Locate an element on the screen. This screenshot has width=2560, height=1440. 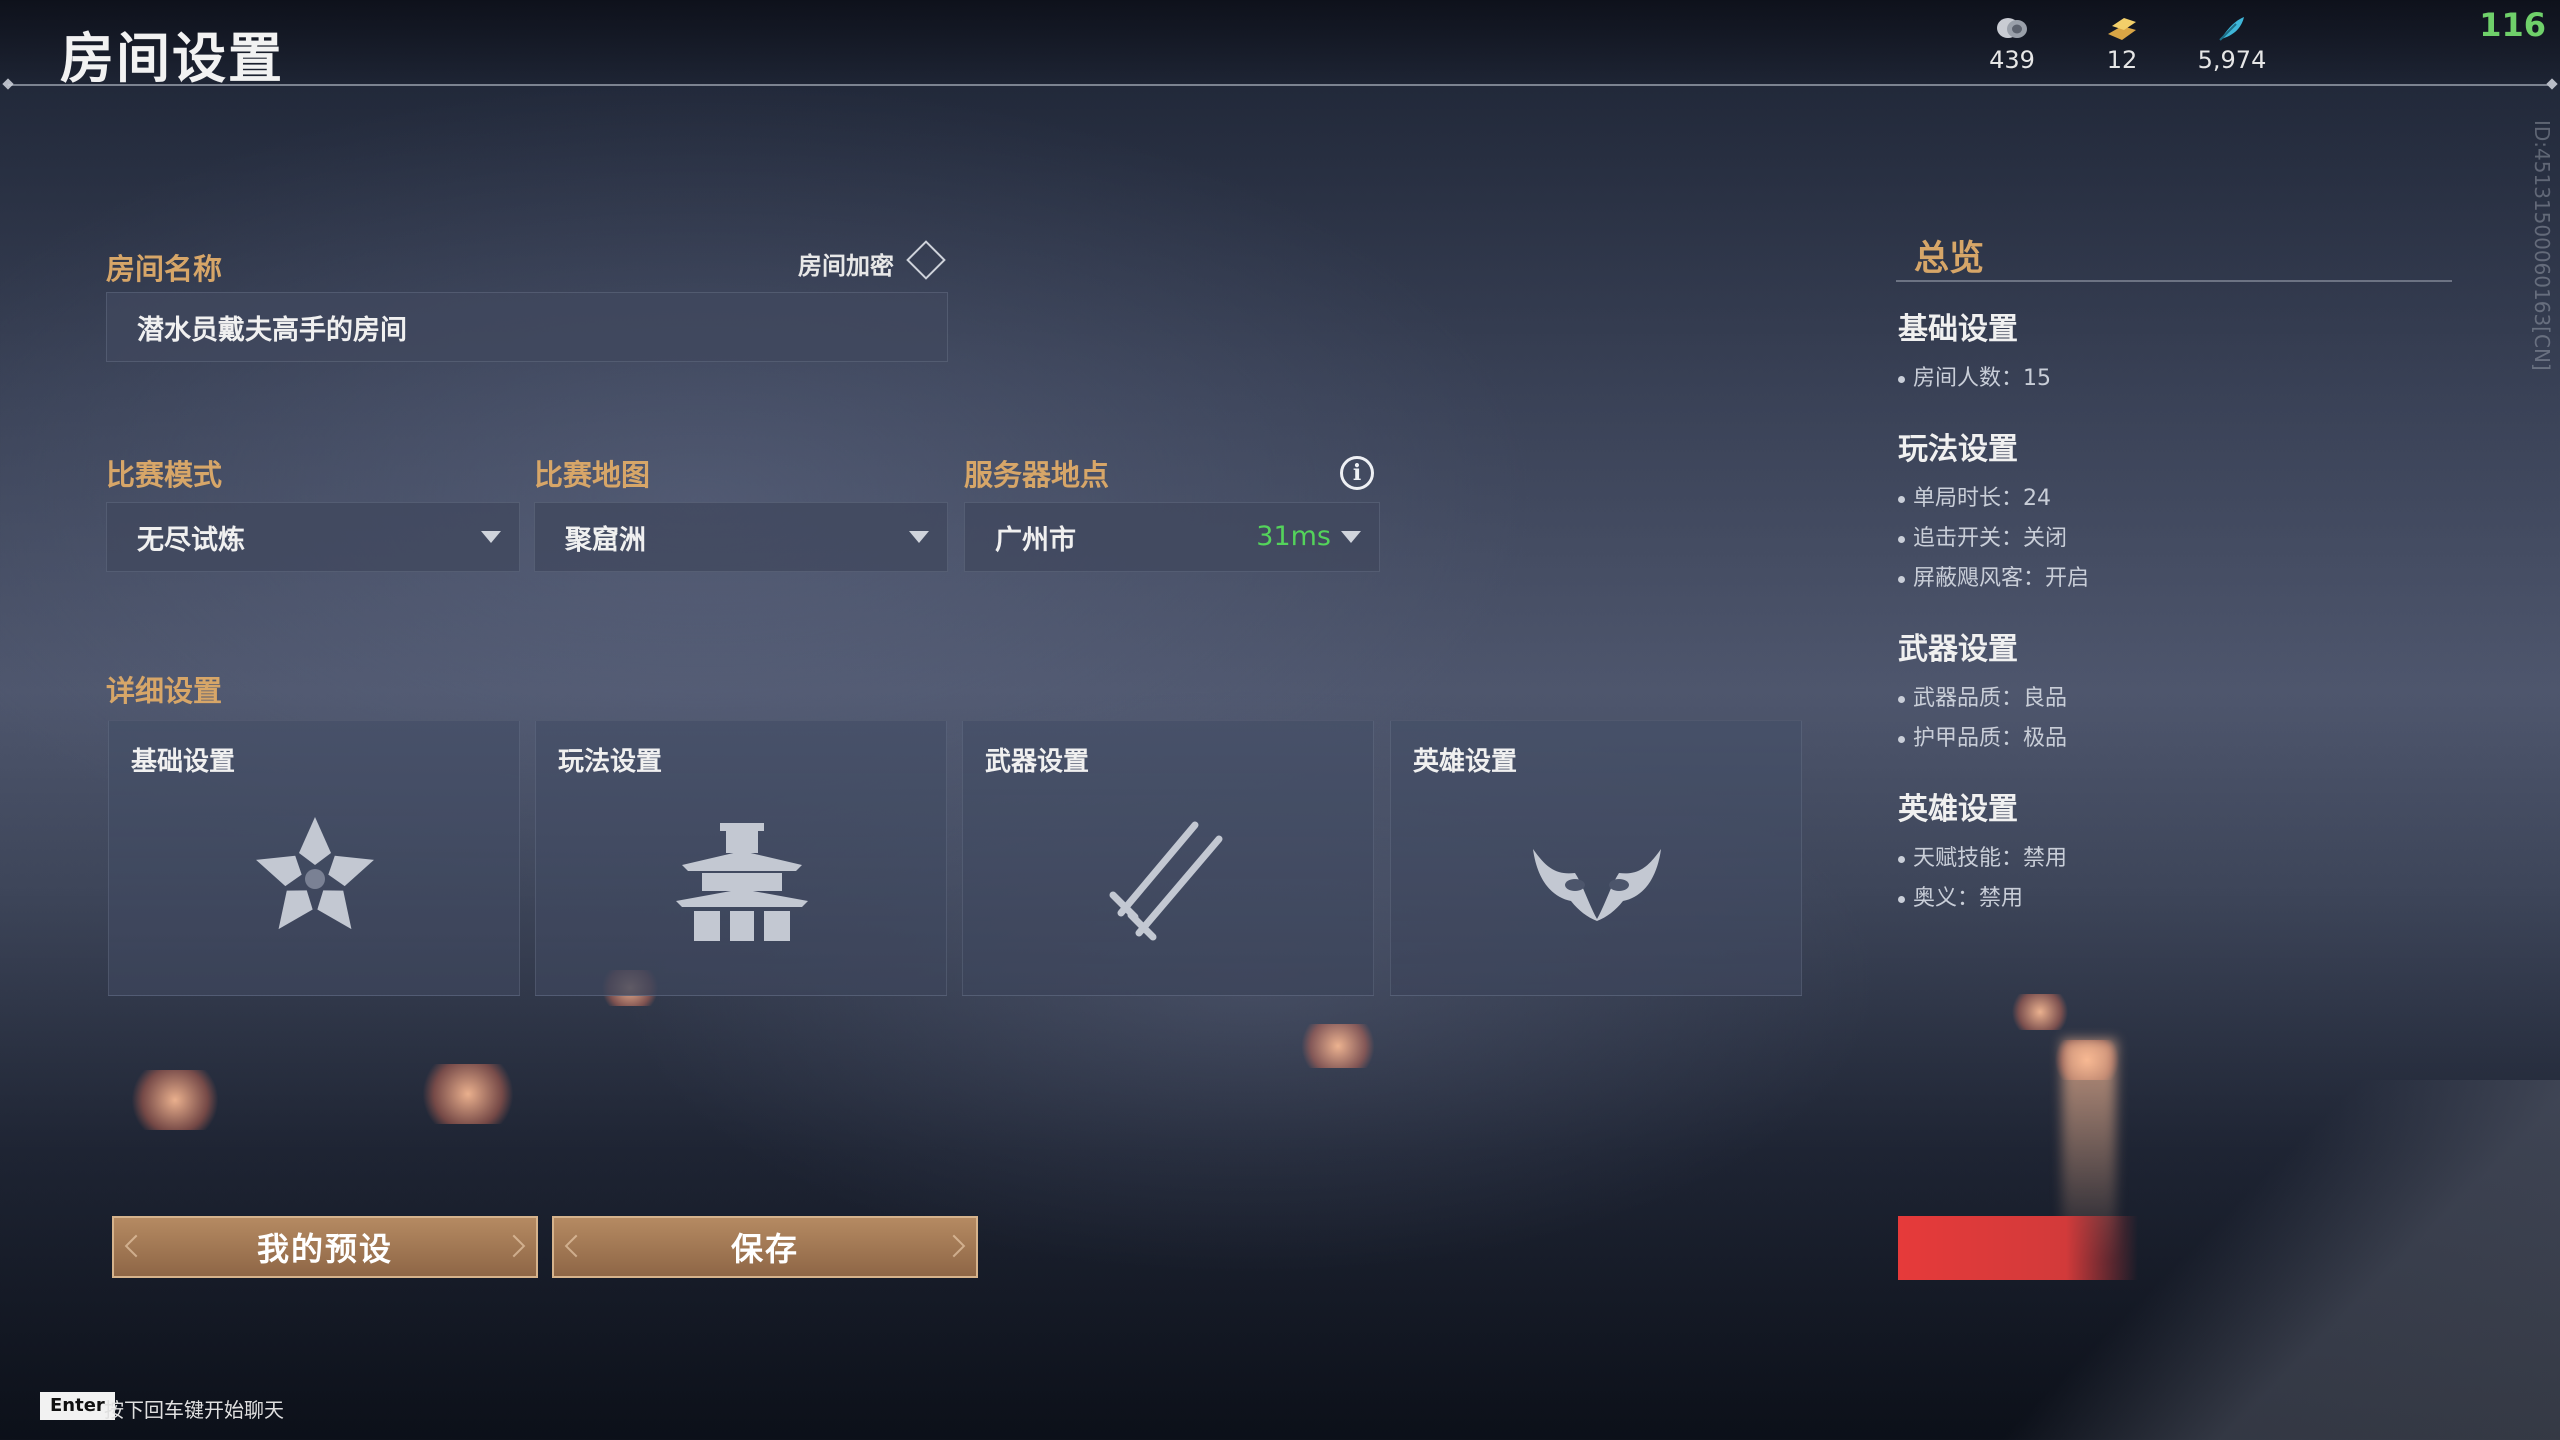
fps-counter: 116 is located at coordinates (2512, 25).